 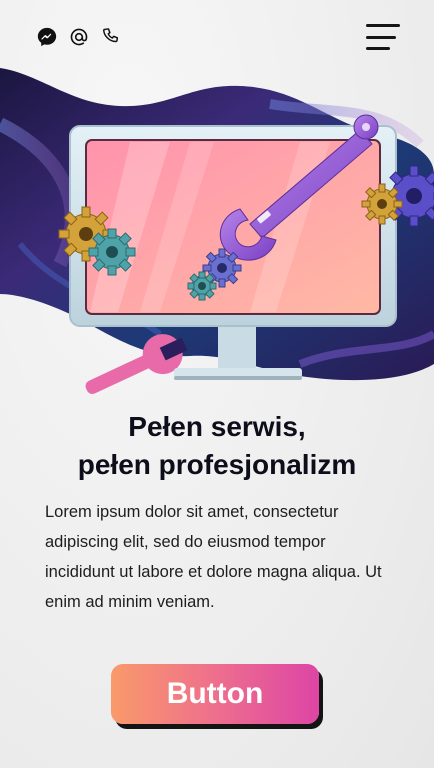 I want to click on page-headline: Pełen serwis, pełen profesjonalizm, so click(x=217, y=446).